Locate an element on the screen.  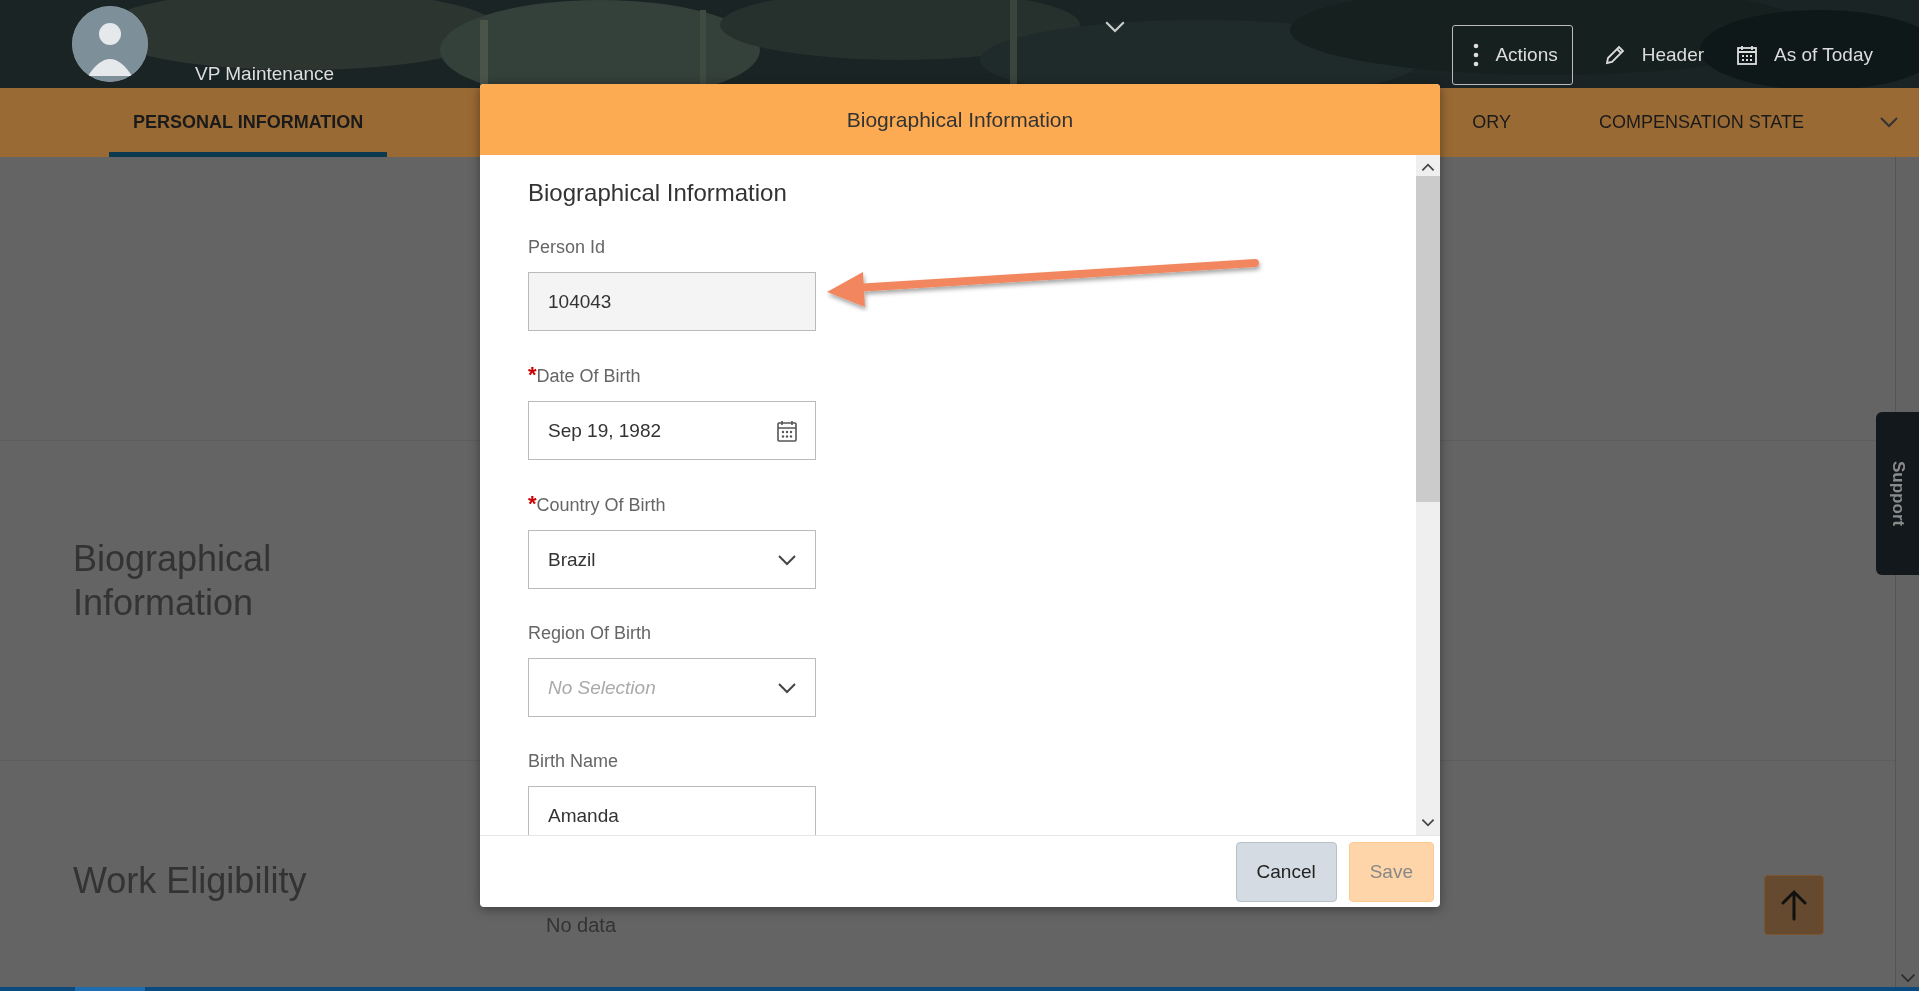
read-only-field: 104043 is located at coordinates (672, 301).